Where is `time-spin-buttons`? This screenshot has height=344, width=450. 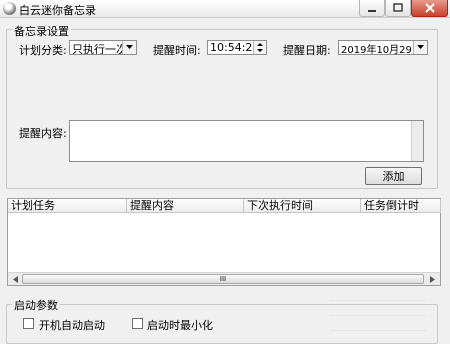
time-spin-buttons is located at coordinates (259, 47).